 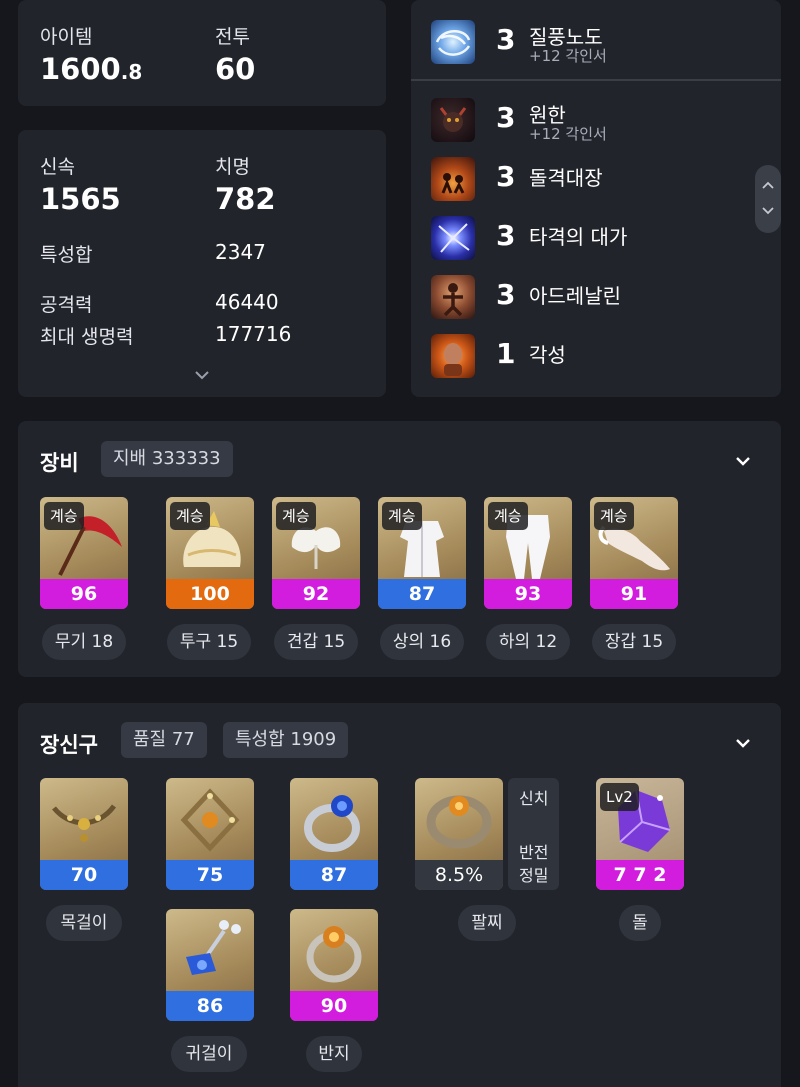 I want to click on charge-icon, so click(x=453, y=179).